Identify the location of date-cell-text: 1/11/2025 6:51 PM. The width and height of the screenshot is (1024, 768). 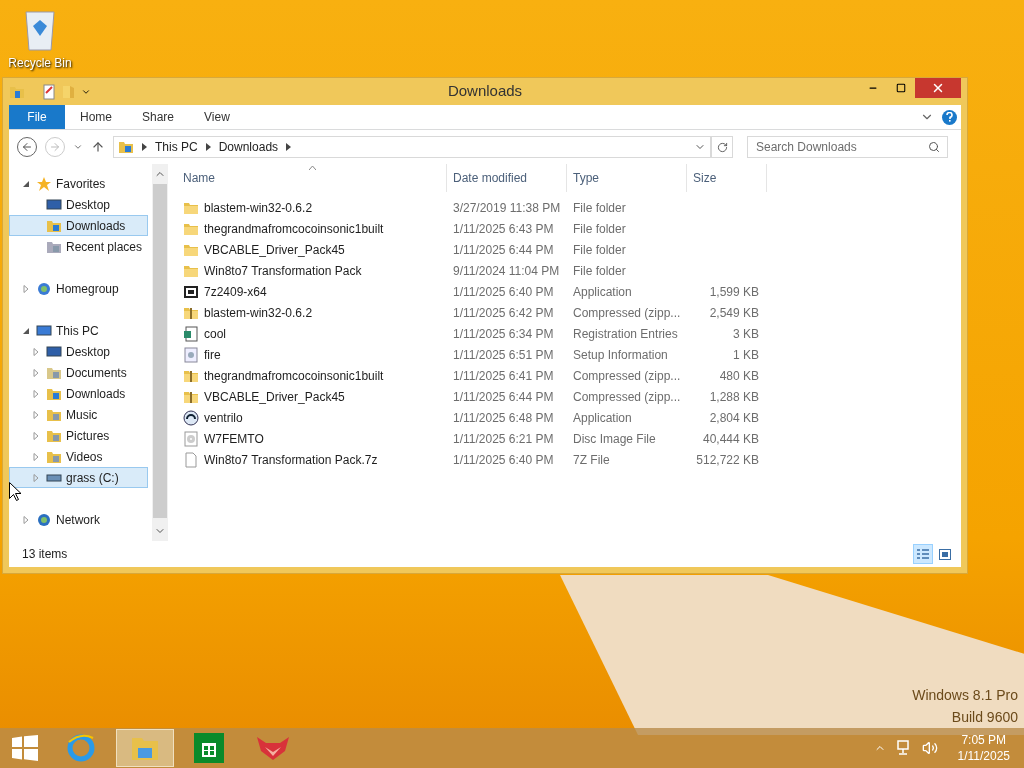
(503, 355).